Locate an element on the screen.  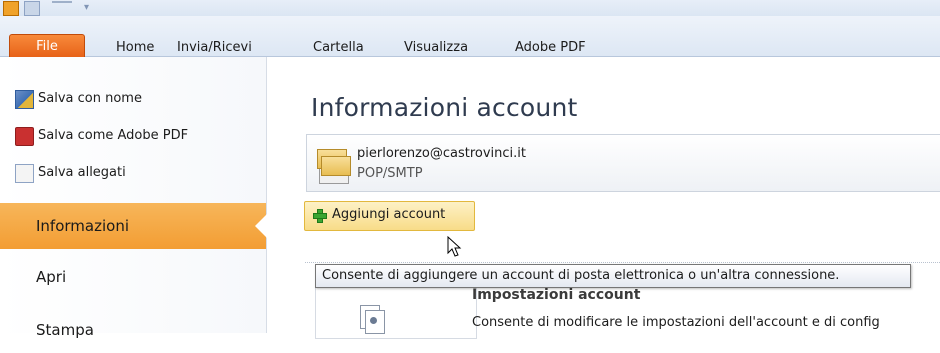
page-title: Informazioni account is located at coordinates (444, 107).